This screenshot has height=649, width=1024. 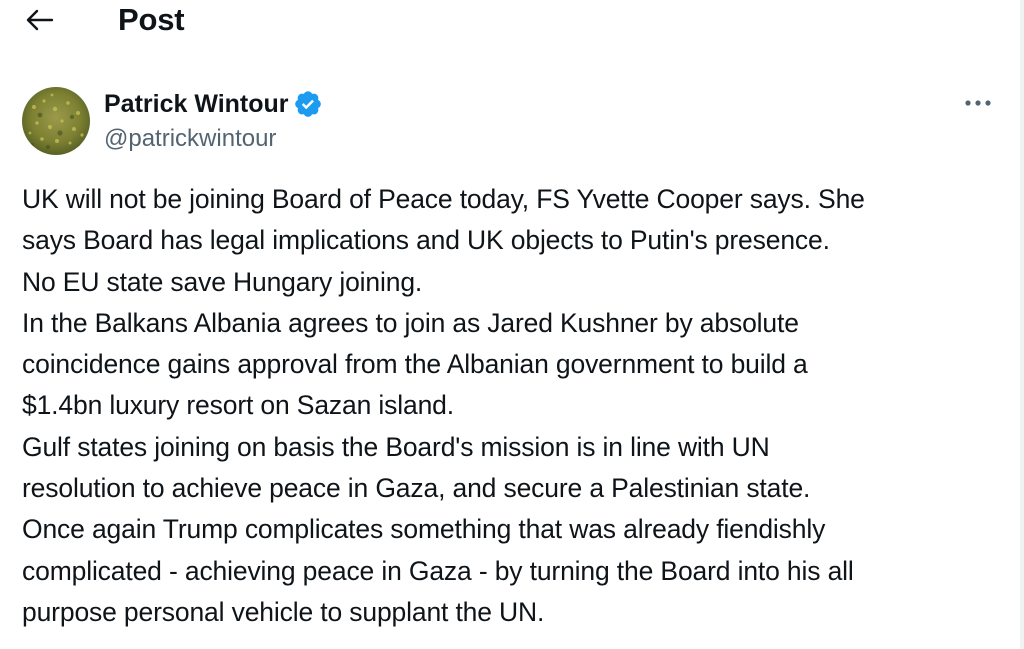 I want to click on page-title: Post, so click(x=151, y=19).